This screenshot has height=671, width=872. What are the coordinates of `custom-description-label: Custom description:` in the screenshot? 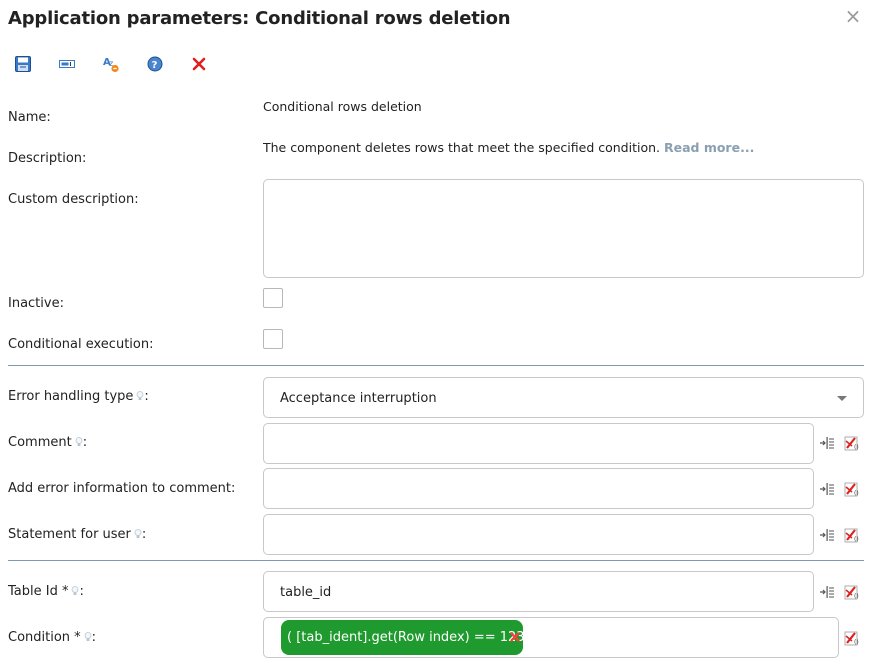 It's located at (73, 199).